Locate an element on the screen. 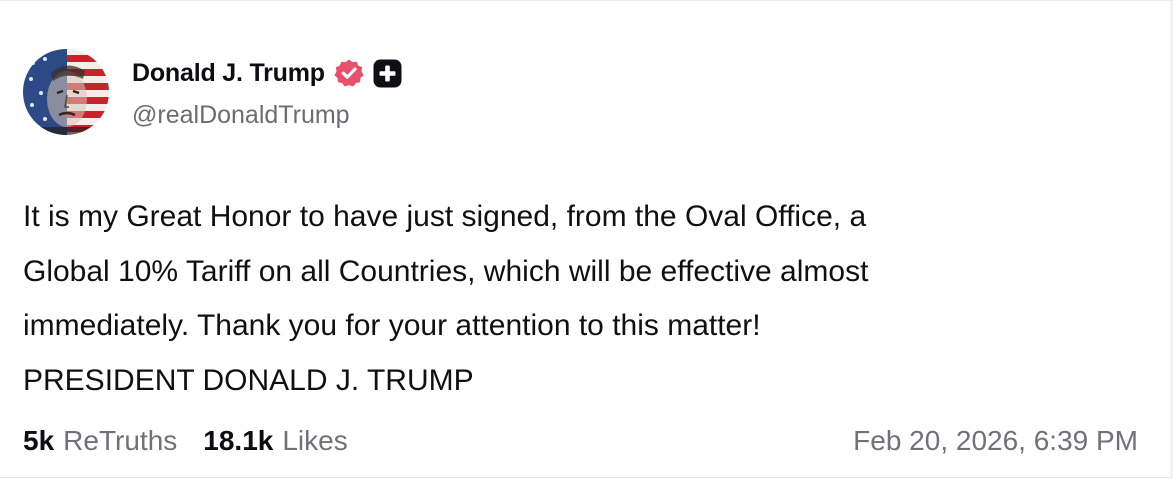 The image size is (1173, 479). likes-label: Likes is located at coordinates (315, 440).